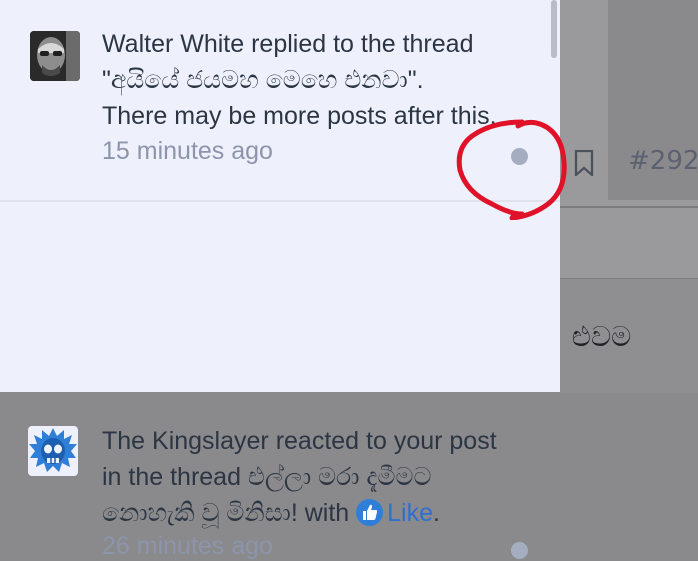 Image resolution: width=698 pixels, height=561 pixels. Describe the element at coordinates (602, 336) in the screenshot. I see `background-text: ළුවම` at that location.